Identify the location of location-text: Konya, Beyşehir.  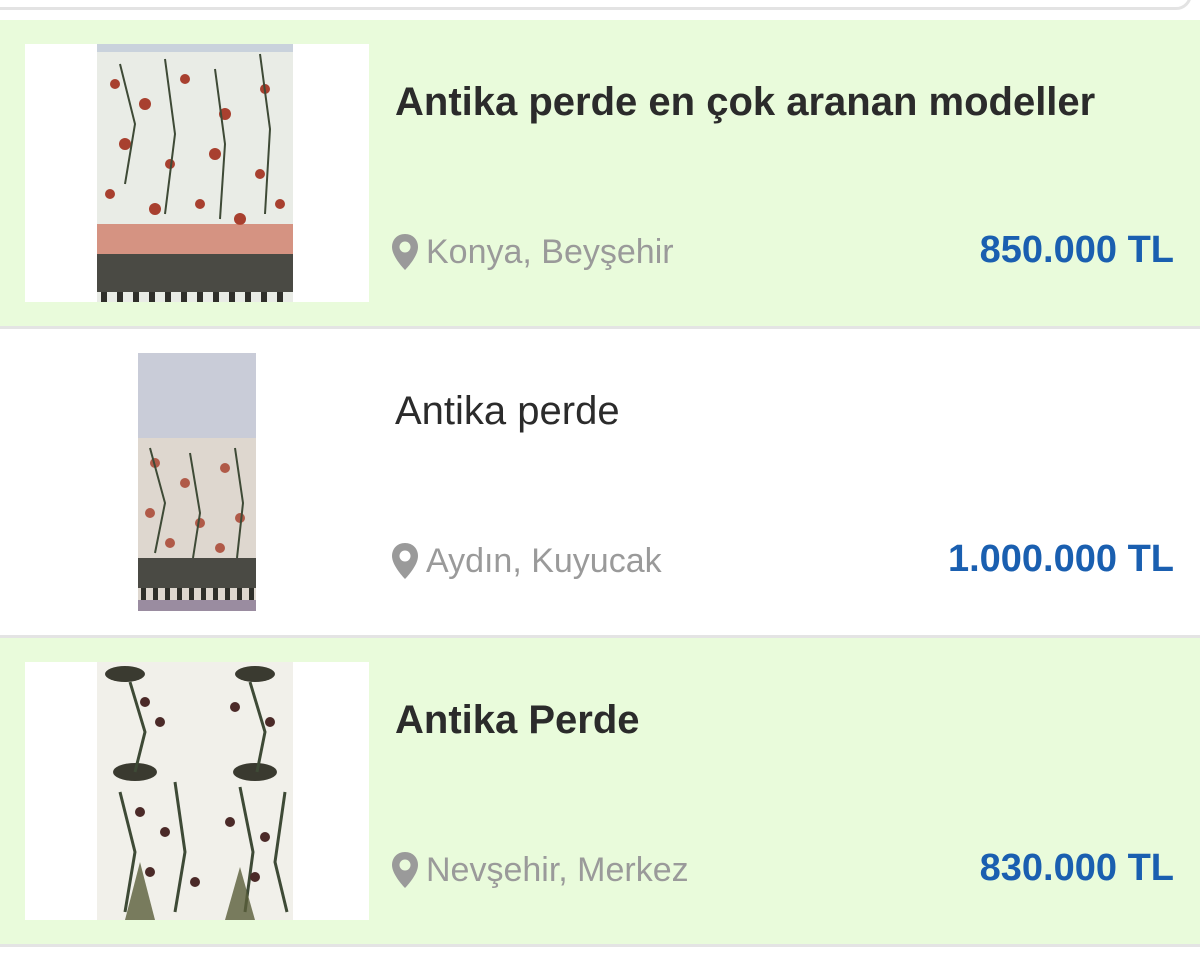
(550, 251).